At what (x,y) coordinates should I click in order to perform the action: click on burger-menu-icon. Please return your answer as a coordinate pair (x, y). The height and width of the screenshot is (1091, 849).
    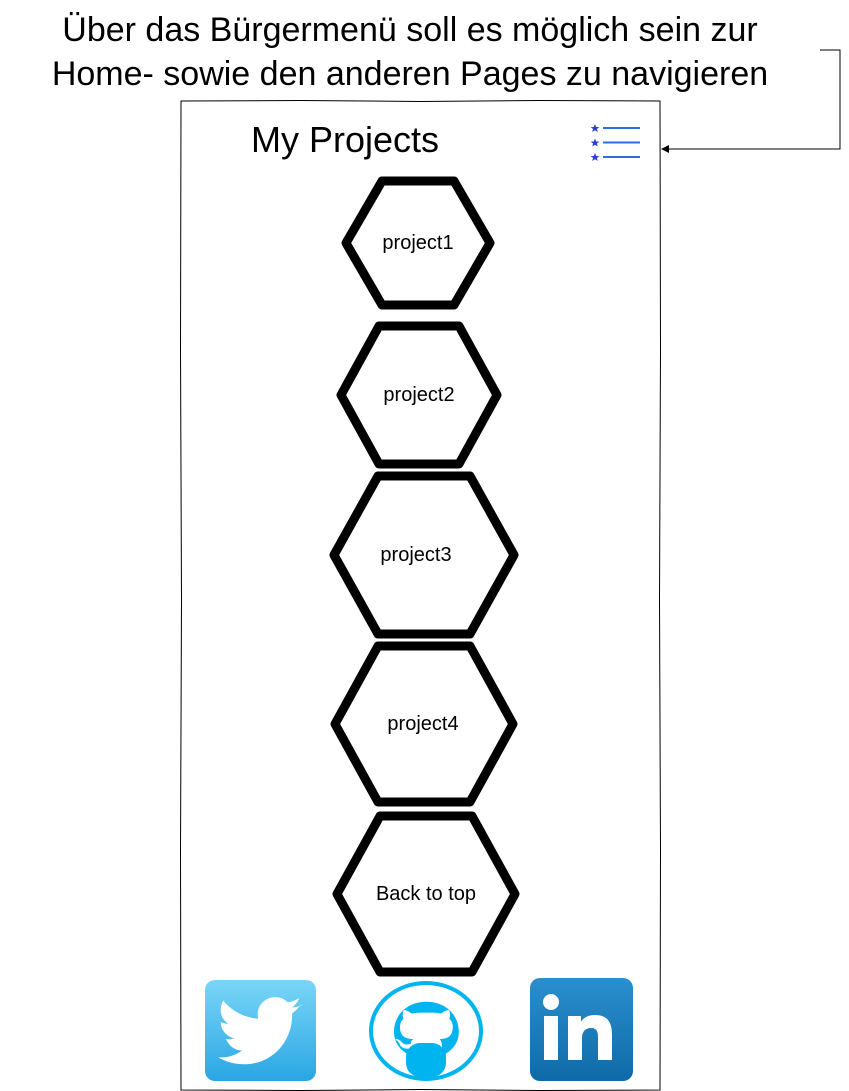
    Looking at the image, I should click on (615, 142).